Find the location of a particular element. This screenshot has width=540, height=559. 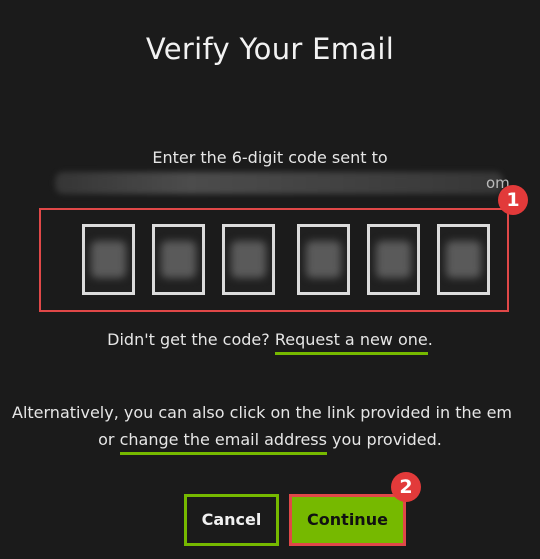

continue-button: Continue is located at coordinates (347, 520).